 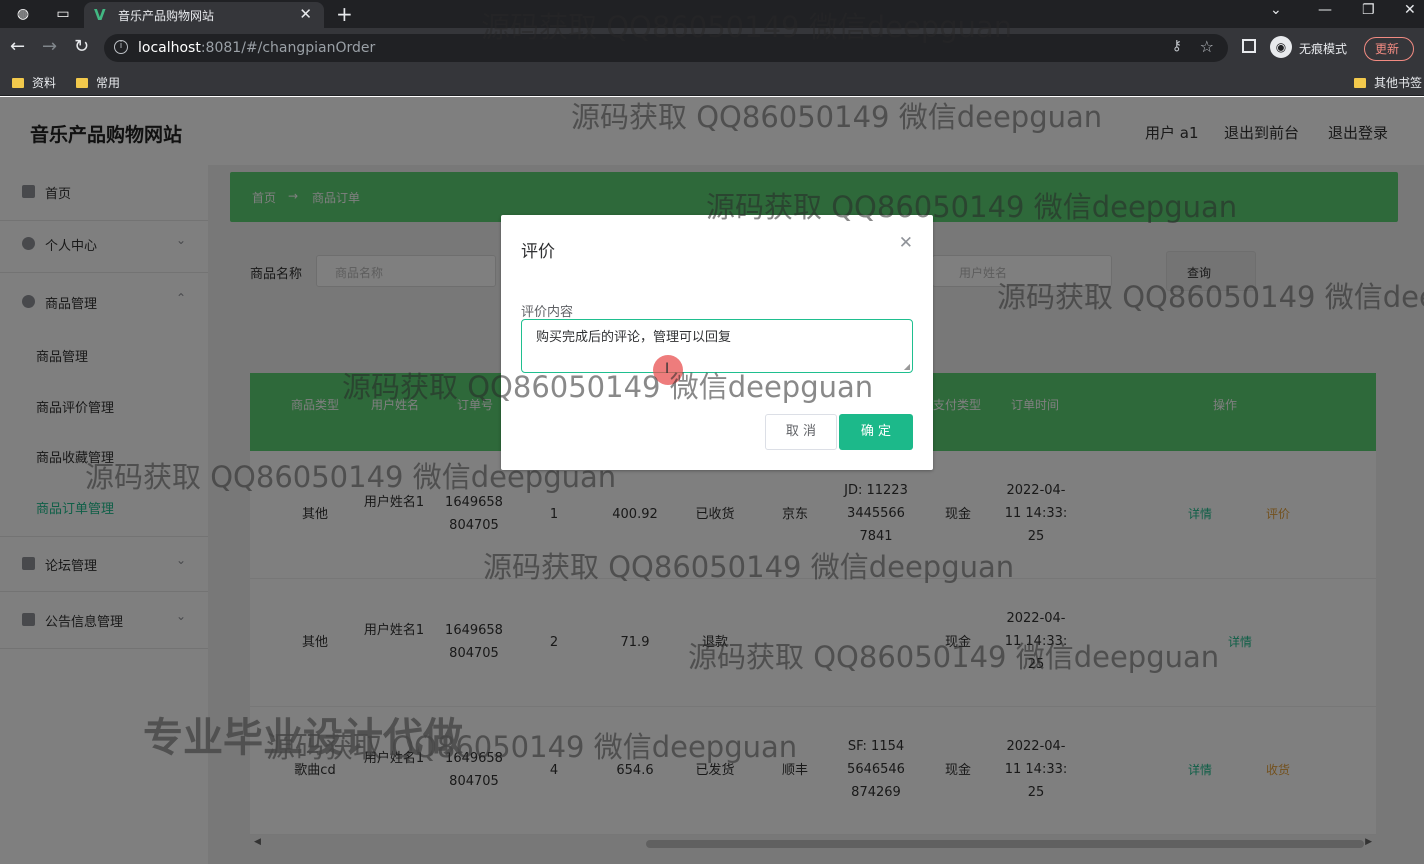 I want to click on url-text: localhost:8081/#/changpianOrder, so click(x=257, y=48).